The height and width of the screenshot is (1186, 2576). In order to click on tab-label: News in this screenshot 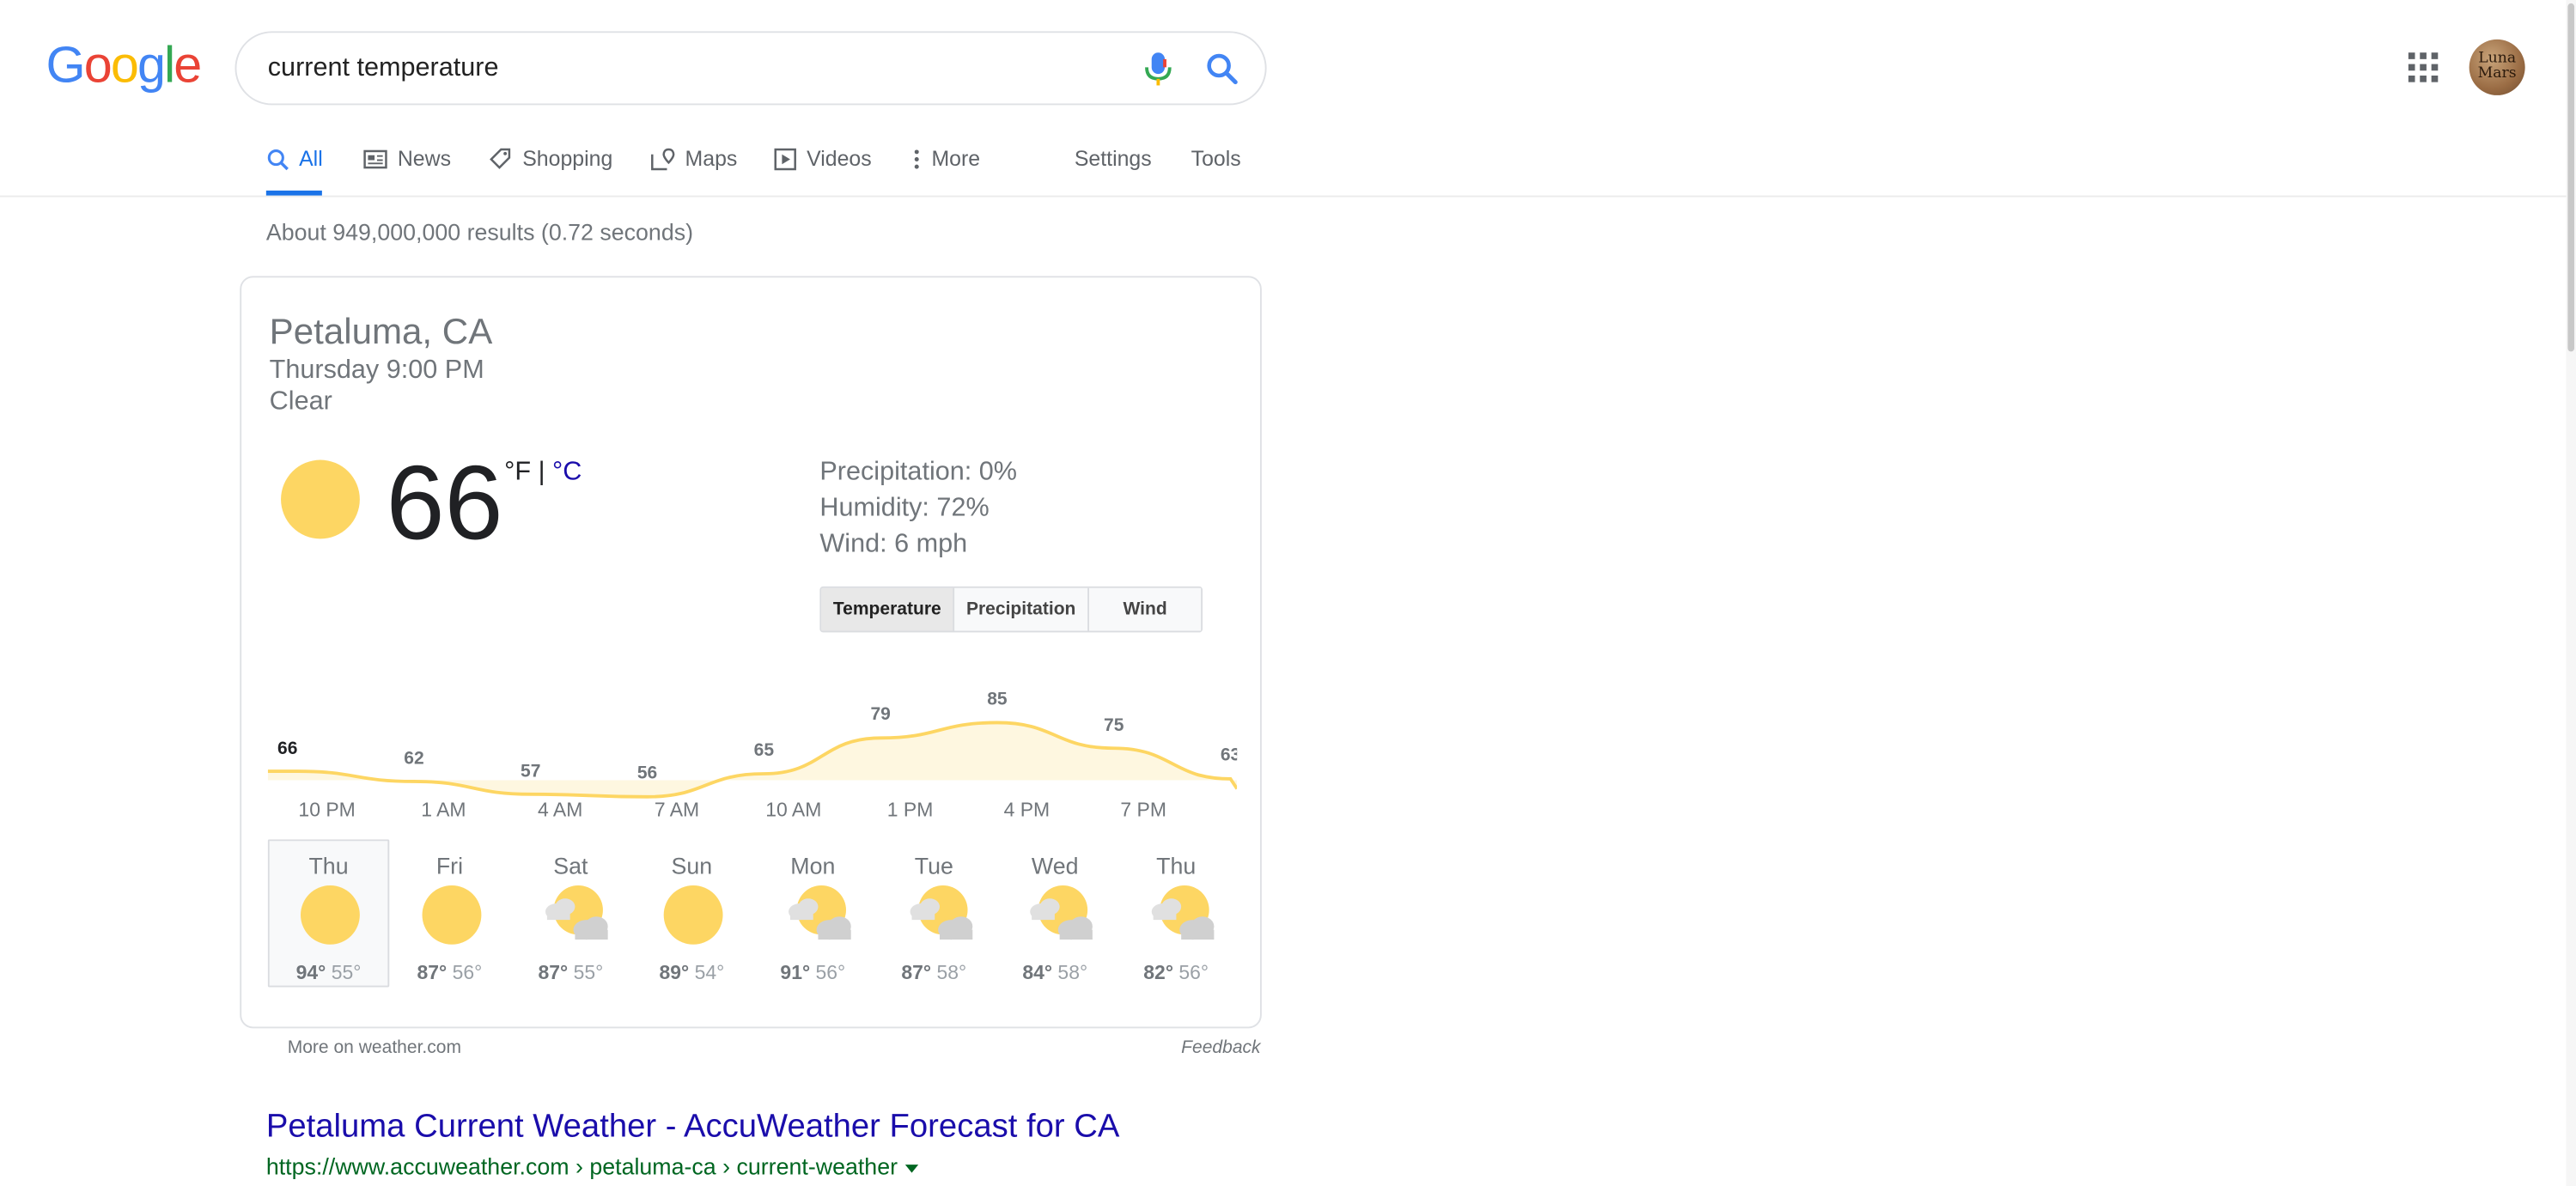, I will do `click(424, 158)`.